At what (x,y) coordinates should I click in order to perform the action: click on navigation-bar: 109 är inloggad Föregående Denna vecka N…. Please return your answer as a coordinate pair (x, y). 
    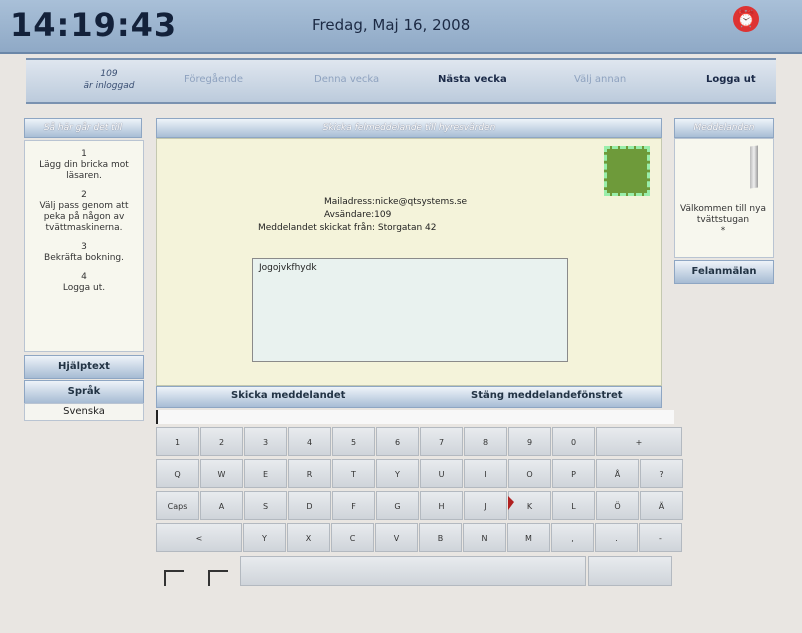
    Looking at the image, I should click on (401, 81).